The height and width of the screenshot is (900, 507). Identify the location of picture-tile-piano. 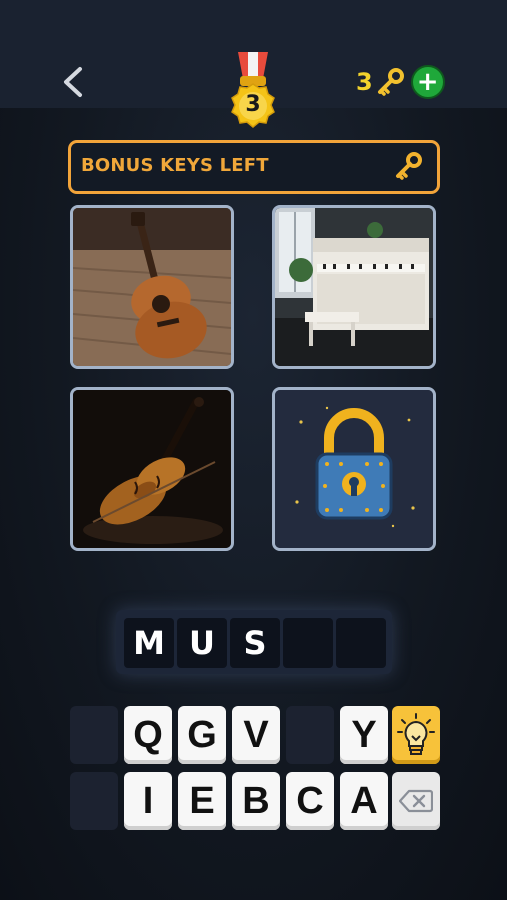
(354, 287).